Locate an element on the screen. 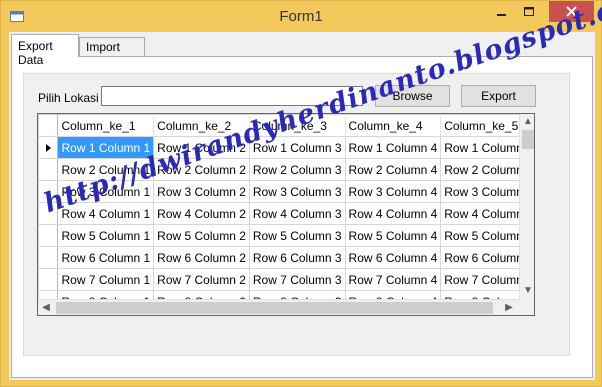 The width and height of the screenshot is (602, 387). grid-cell: Row 6 Column 1 is located at coordinates (106, 257).